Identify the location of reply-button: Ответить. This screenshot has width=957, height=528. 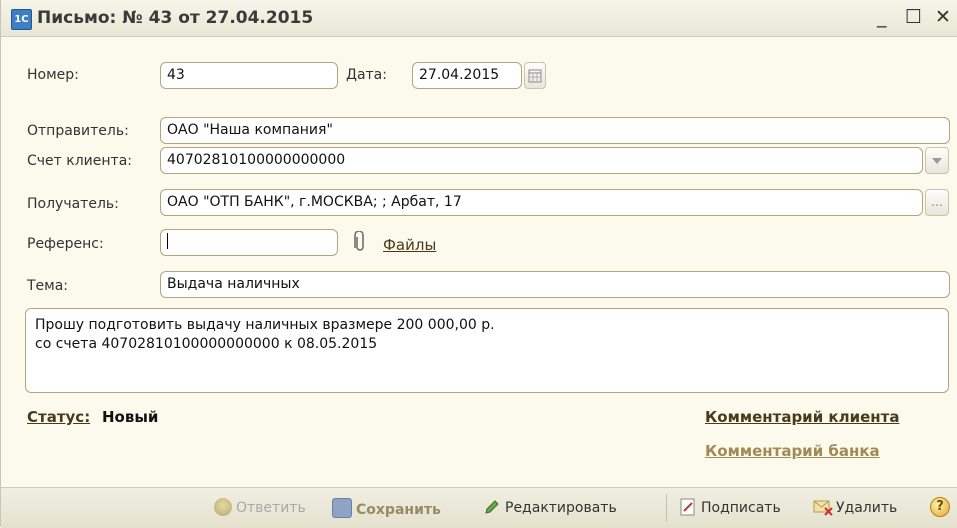
(260, 507).